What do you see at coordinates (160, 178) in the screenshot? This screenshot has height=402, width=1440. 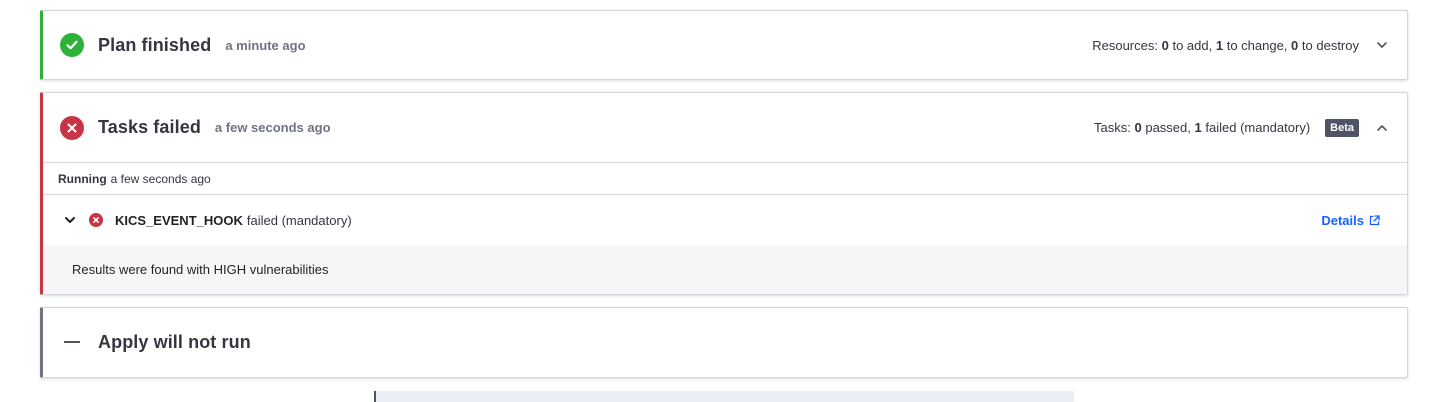 I see `running-time: a few seconds ago` at bounding box center [160, 178].